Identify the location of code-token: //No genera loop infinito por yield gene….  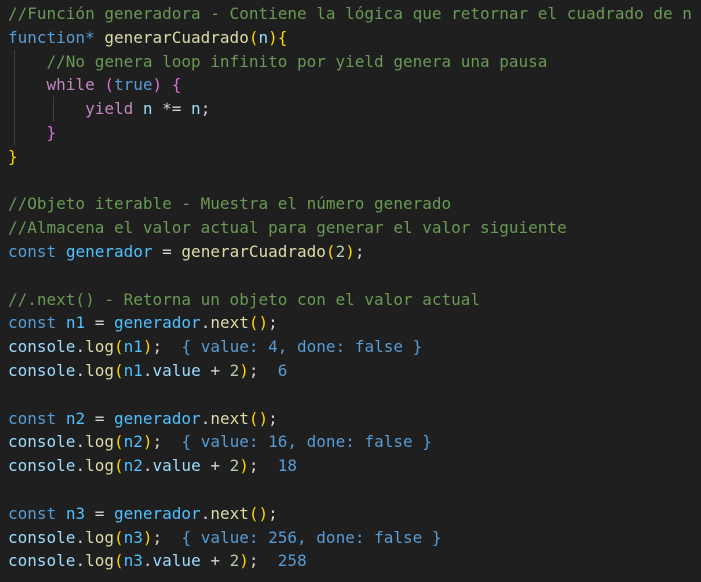
(297, 61).